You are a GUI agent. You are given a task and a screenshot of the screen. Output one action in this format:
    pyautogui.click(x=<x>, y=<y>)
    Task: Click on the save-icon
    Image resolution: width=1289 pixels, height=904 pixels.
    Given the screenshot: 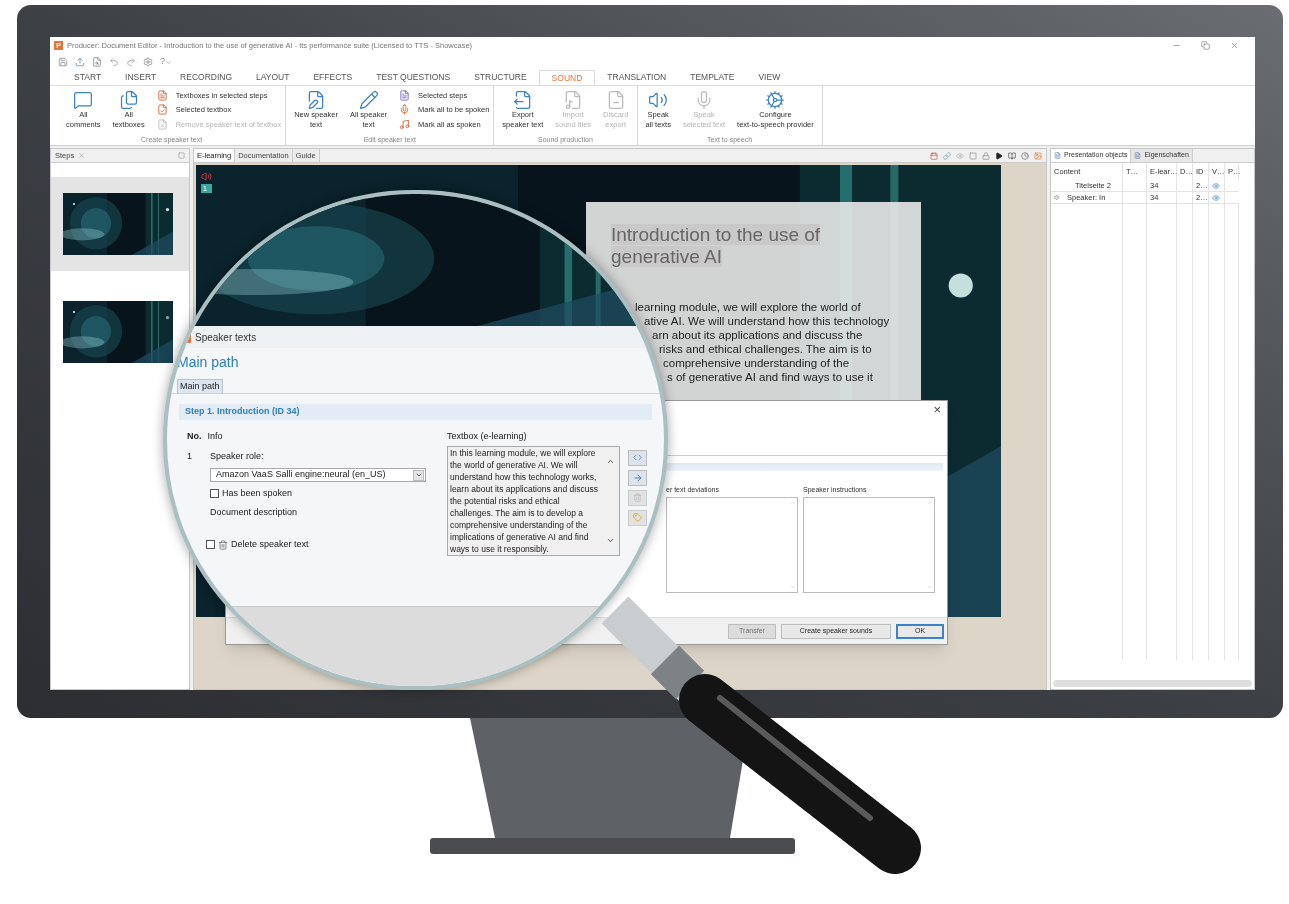 What is the action you would take?
    pyautogui.click(x=63, y=62)
    